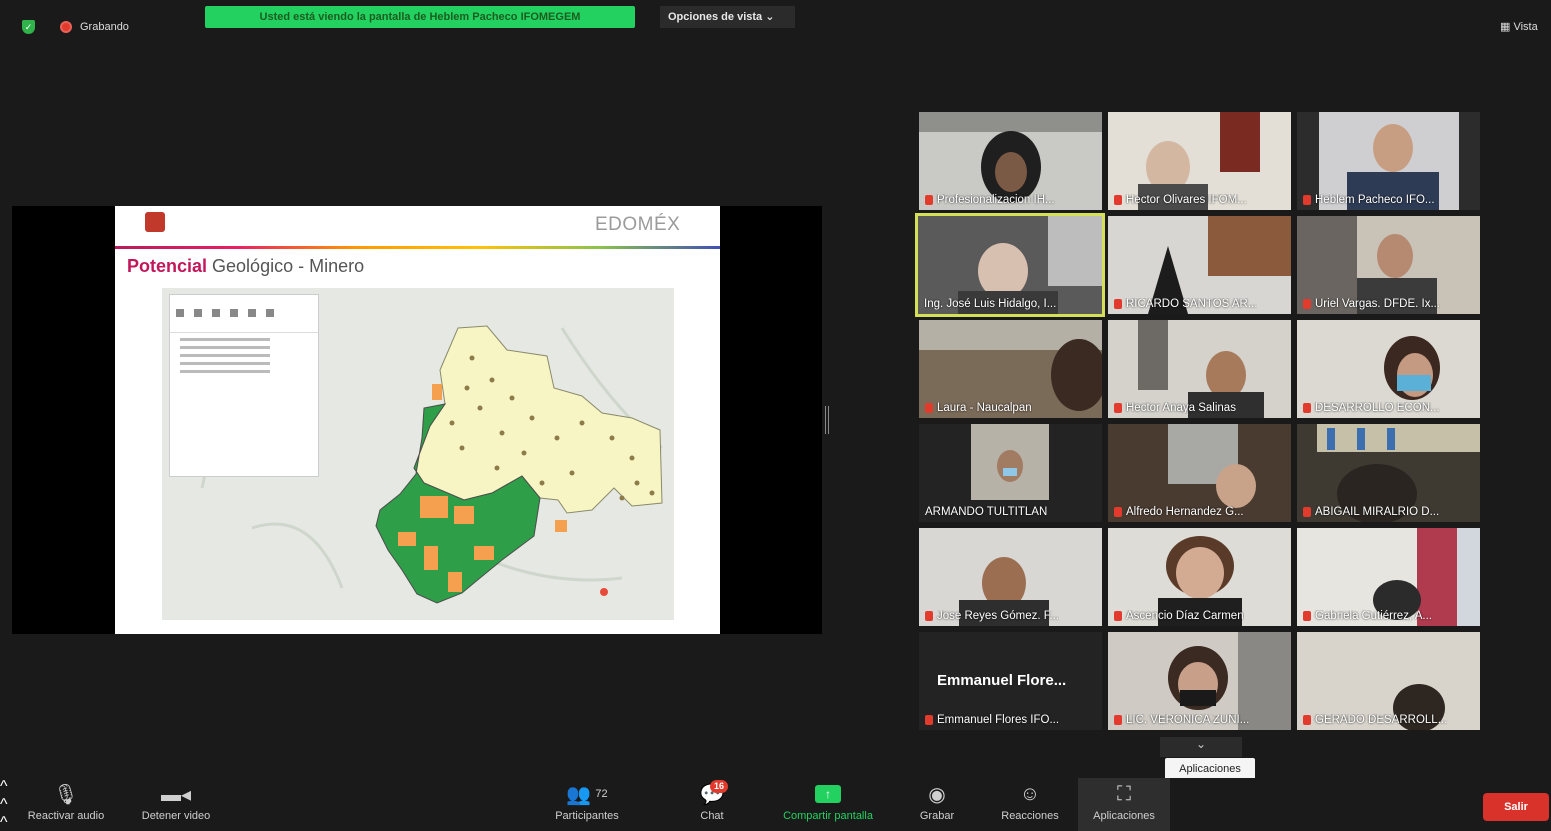 The width and height of the screenshot is (1551, 831). What do you see at coordinates (1181, 408) in the screenshot?
I see `participant-name: Hector Anaya Salinas` at bounding box center [1181, 408].